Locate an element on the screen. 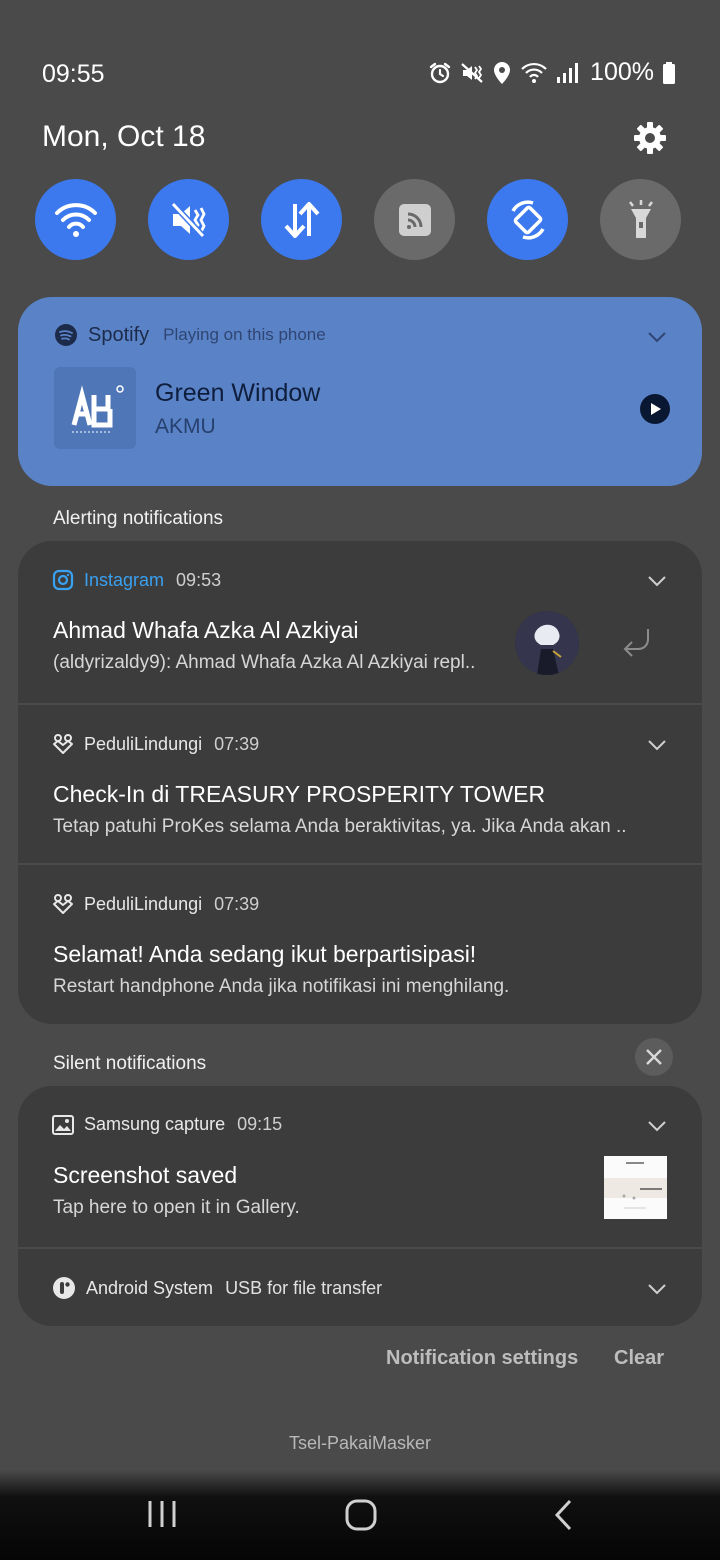  rotate-icon is located at coordinates (527, 219).